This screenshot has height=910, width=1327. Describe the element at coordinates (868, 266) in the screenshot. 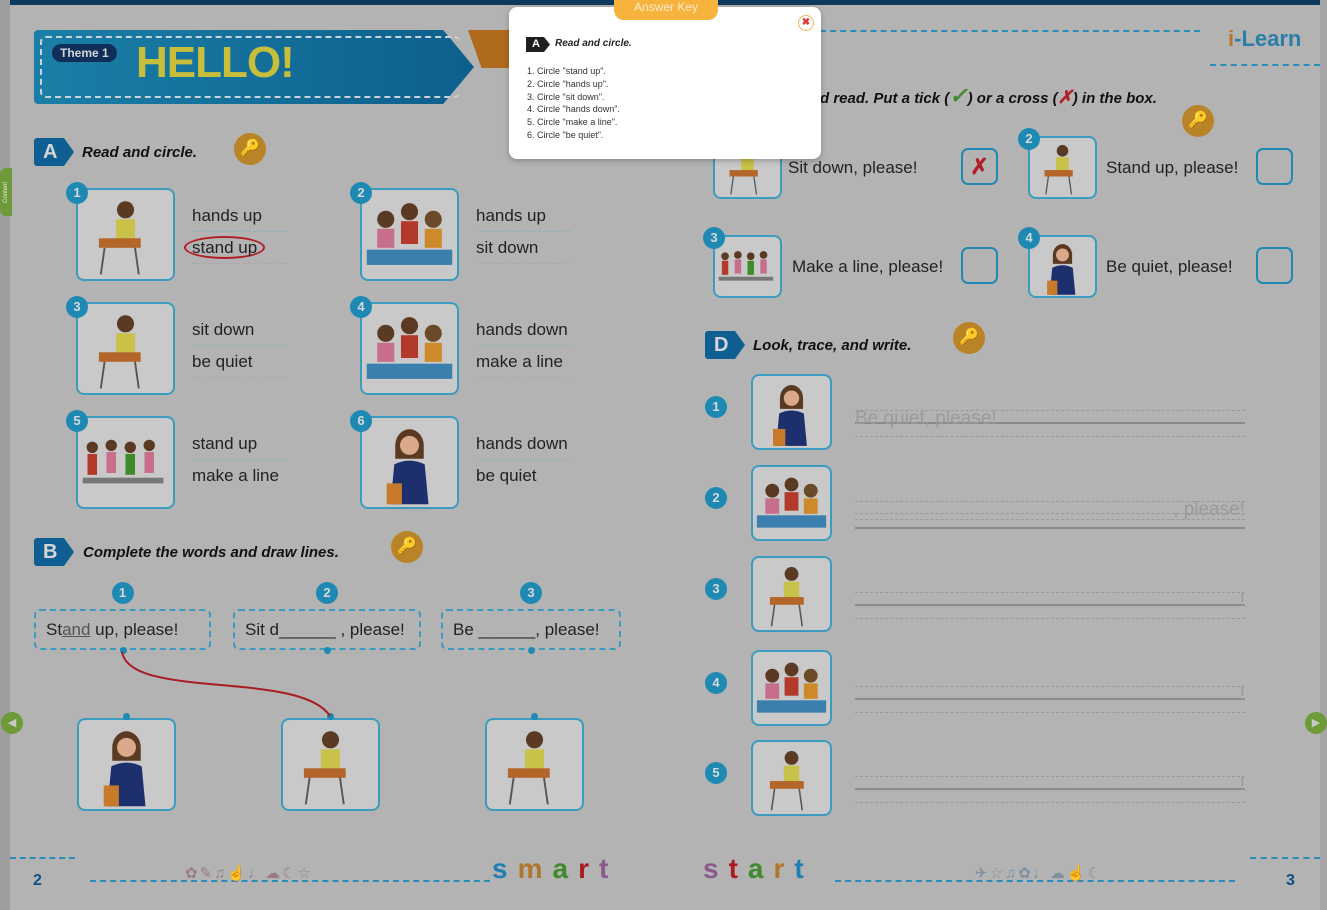

I see `sentence-label: Make a line, please!` at that location.